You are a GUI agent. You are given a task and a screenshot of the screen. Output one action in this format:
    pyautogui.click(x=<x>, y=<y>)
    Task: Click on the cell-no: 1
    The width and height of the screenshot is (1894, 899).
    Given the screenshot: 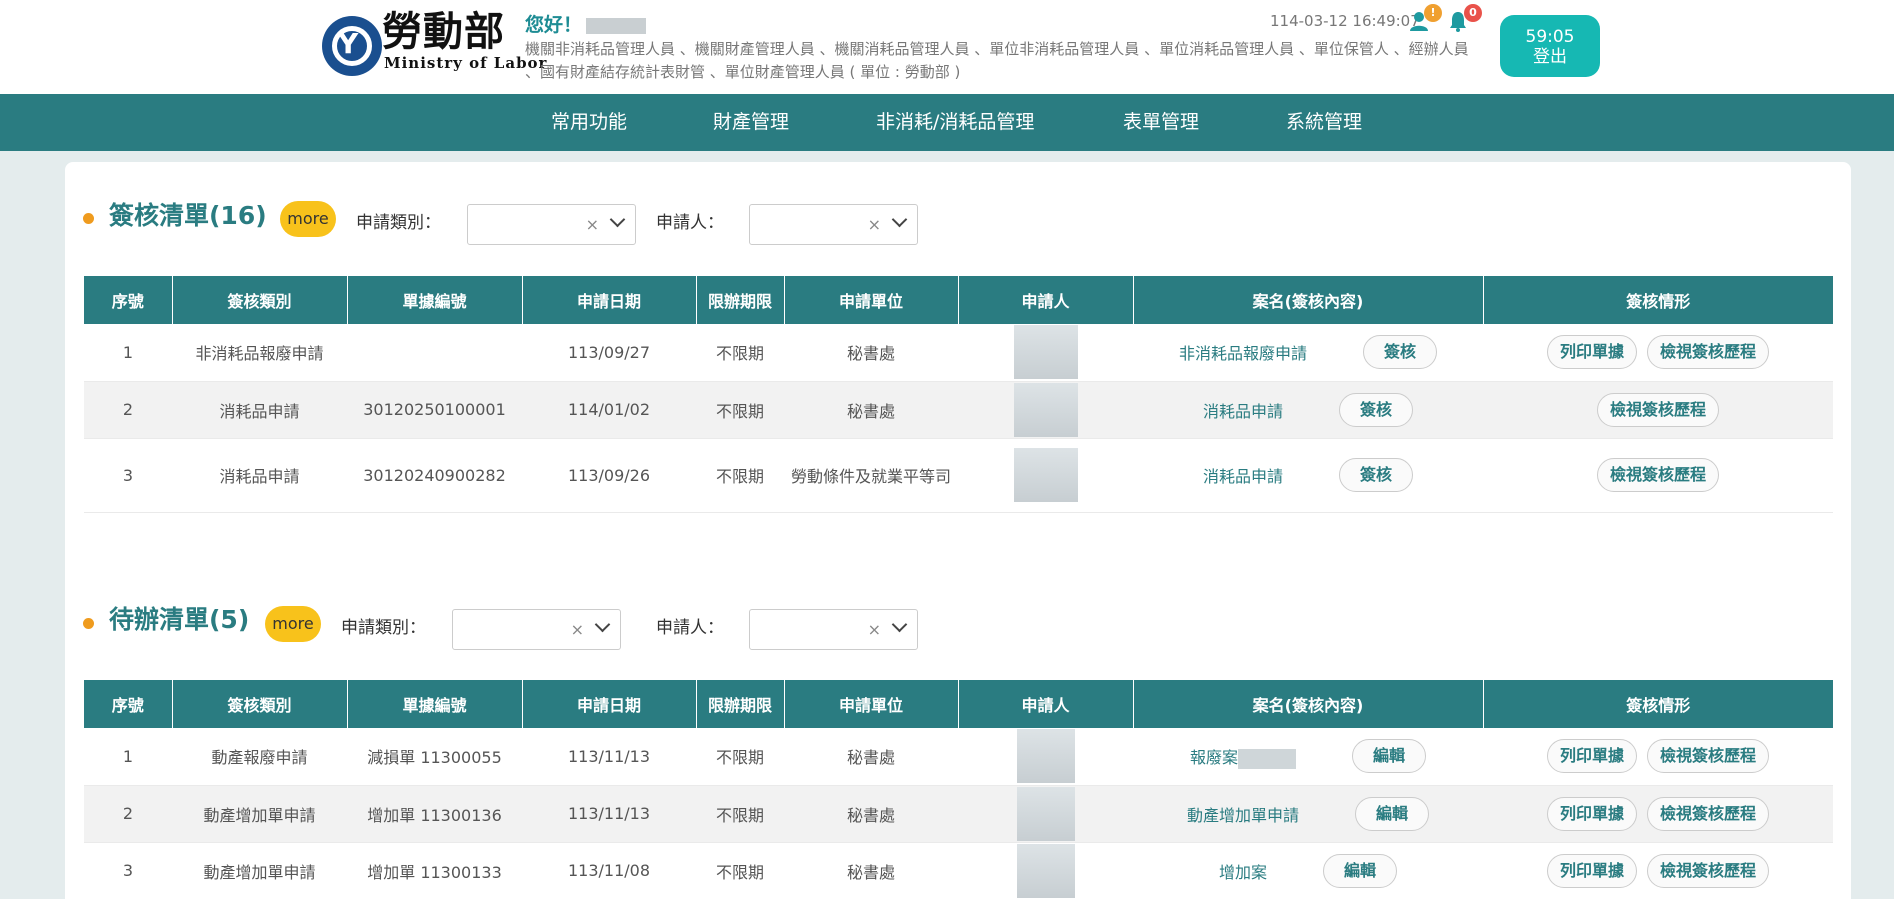 What is the action you would take?
    pyautogui.click(x=128, y=353)
    